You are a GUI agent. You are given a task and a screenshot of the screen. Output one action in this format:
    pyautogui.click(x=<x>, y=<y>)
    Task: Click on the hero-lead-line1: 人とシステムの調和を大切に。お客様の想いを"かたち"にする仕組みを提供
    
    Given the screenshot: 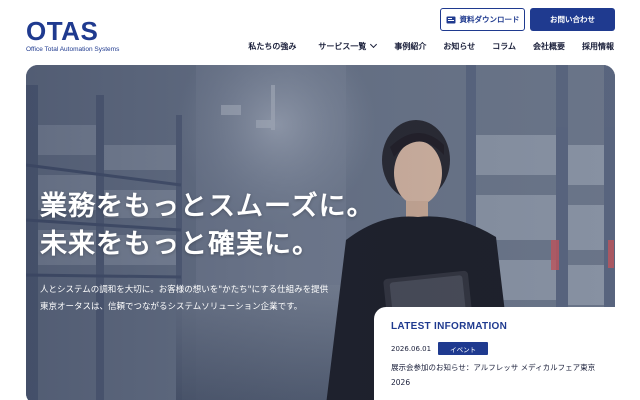 What is the action you would take?
    pyautogui.click(x=184, y=290)
    